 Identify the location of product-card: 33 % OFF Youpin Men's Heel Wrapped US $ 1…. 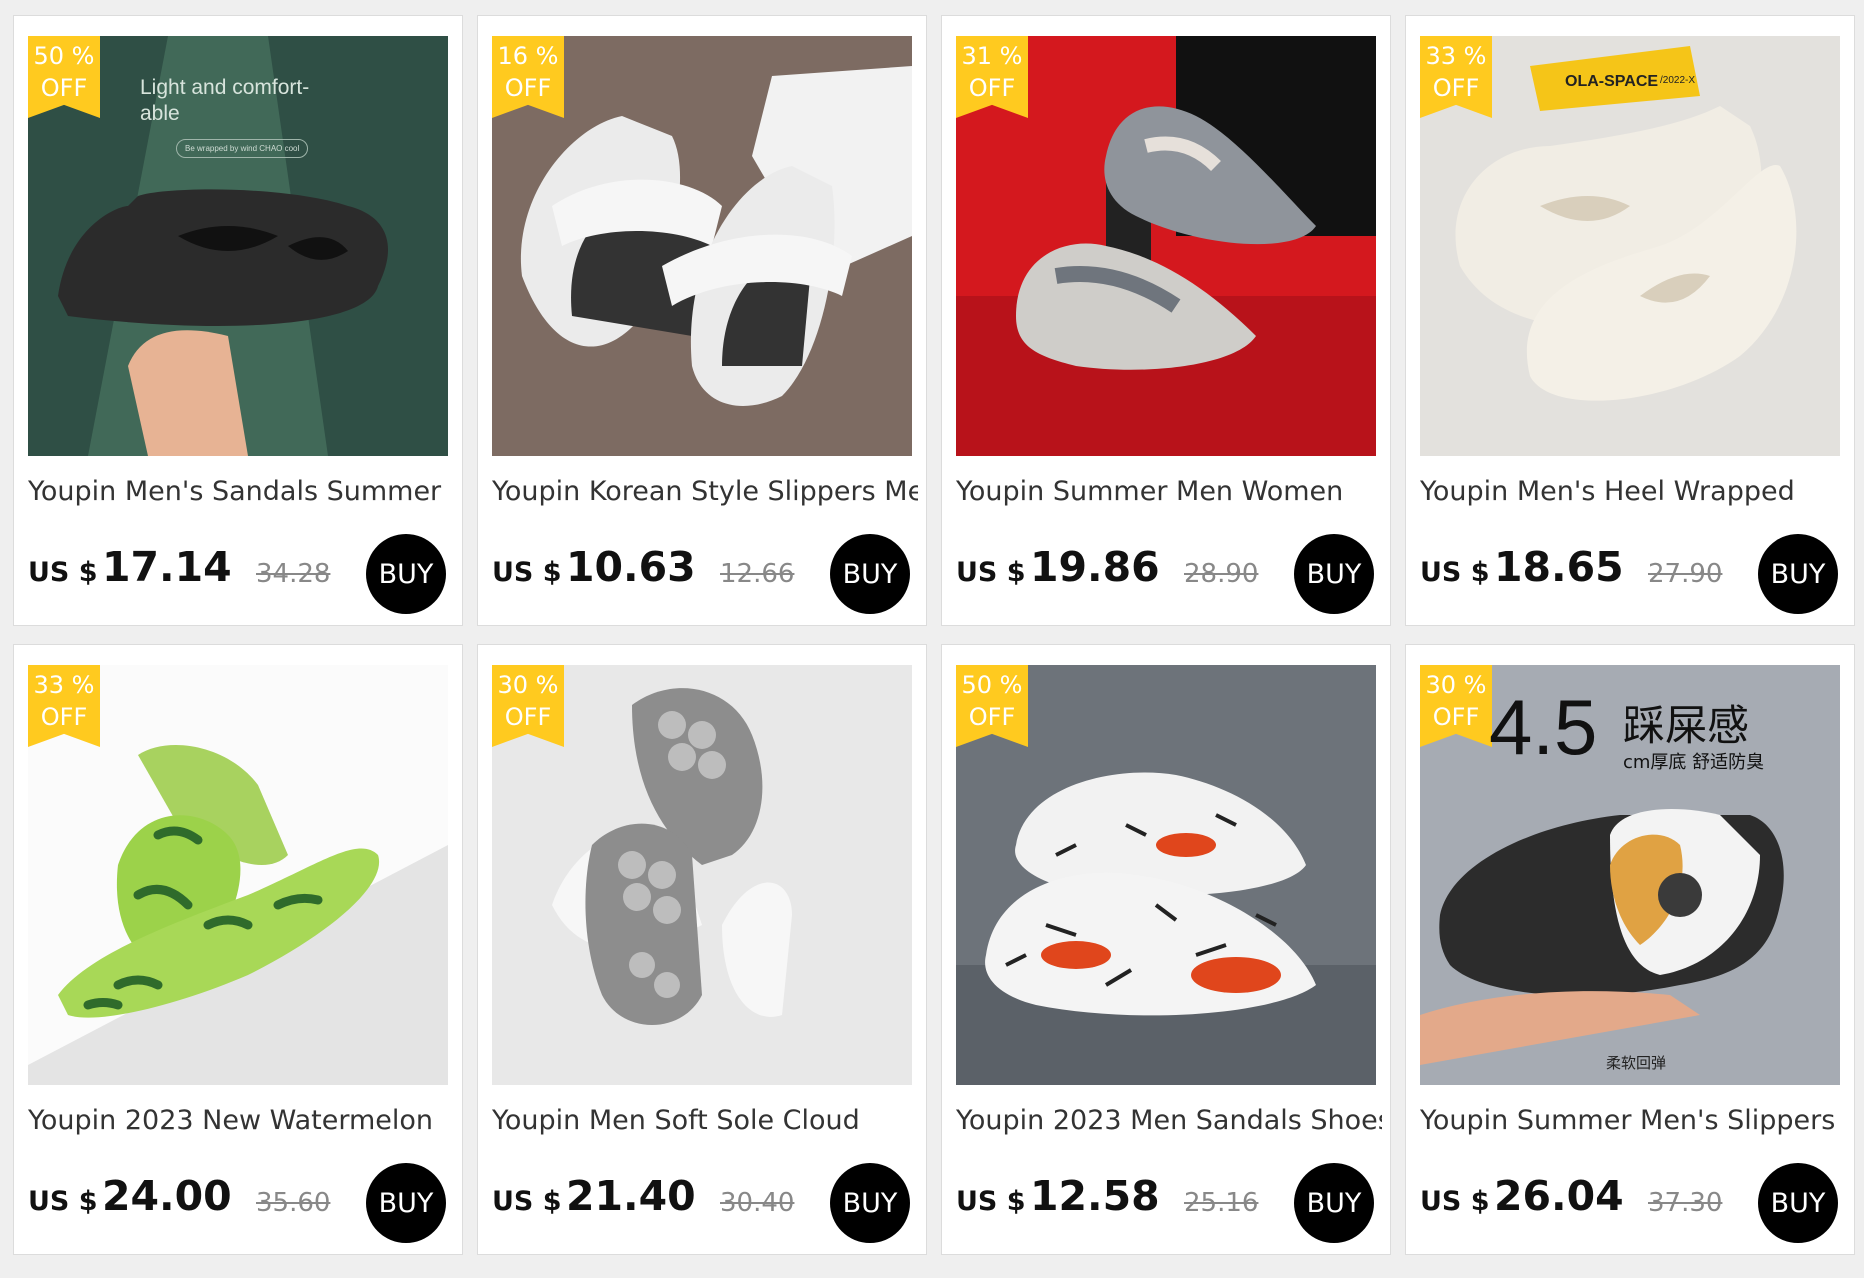
(1630, 320).